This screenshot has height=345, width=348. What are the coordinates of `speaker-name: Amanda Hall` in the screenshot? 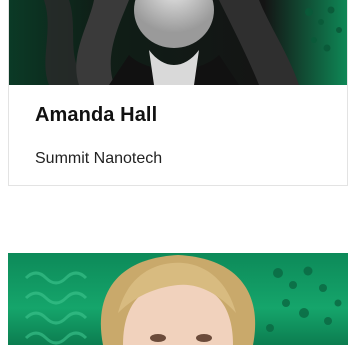 It's located at (96, 115).